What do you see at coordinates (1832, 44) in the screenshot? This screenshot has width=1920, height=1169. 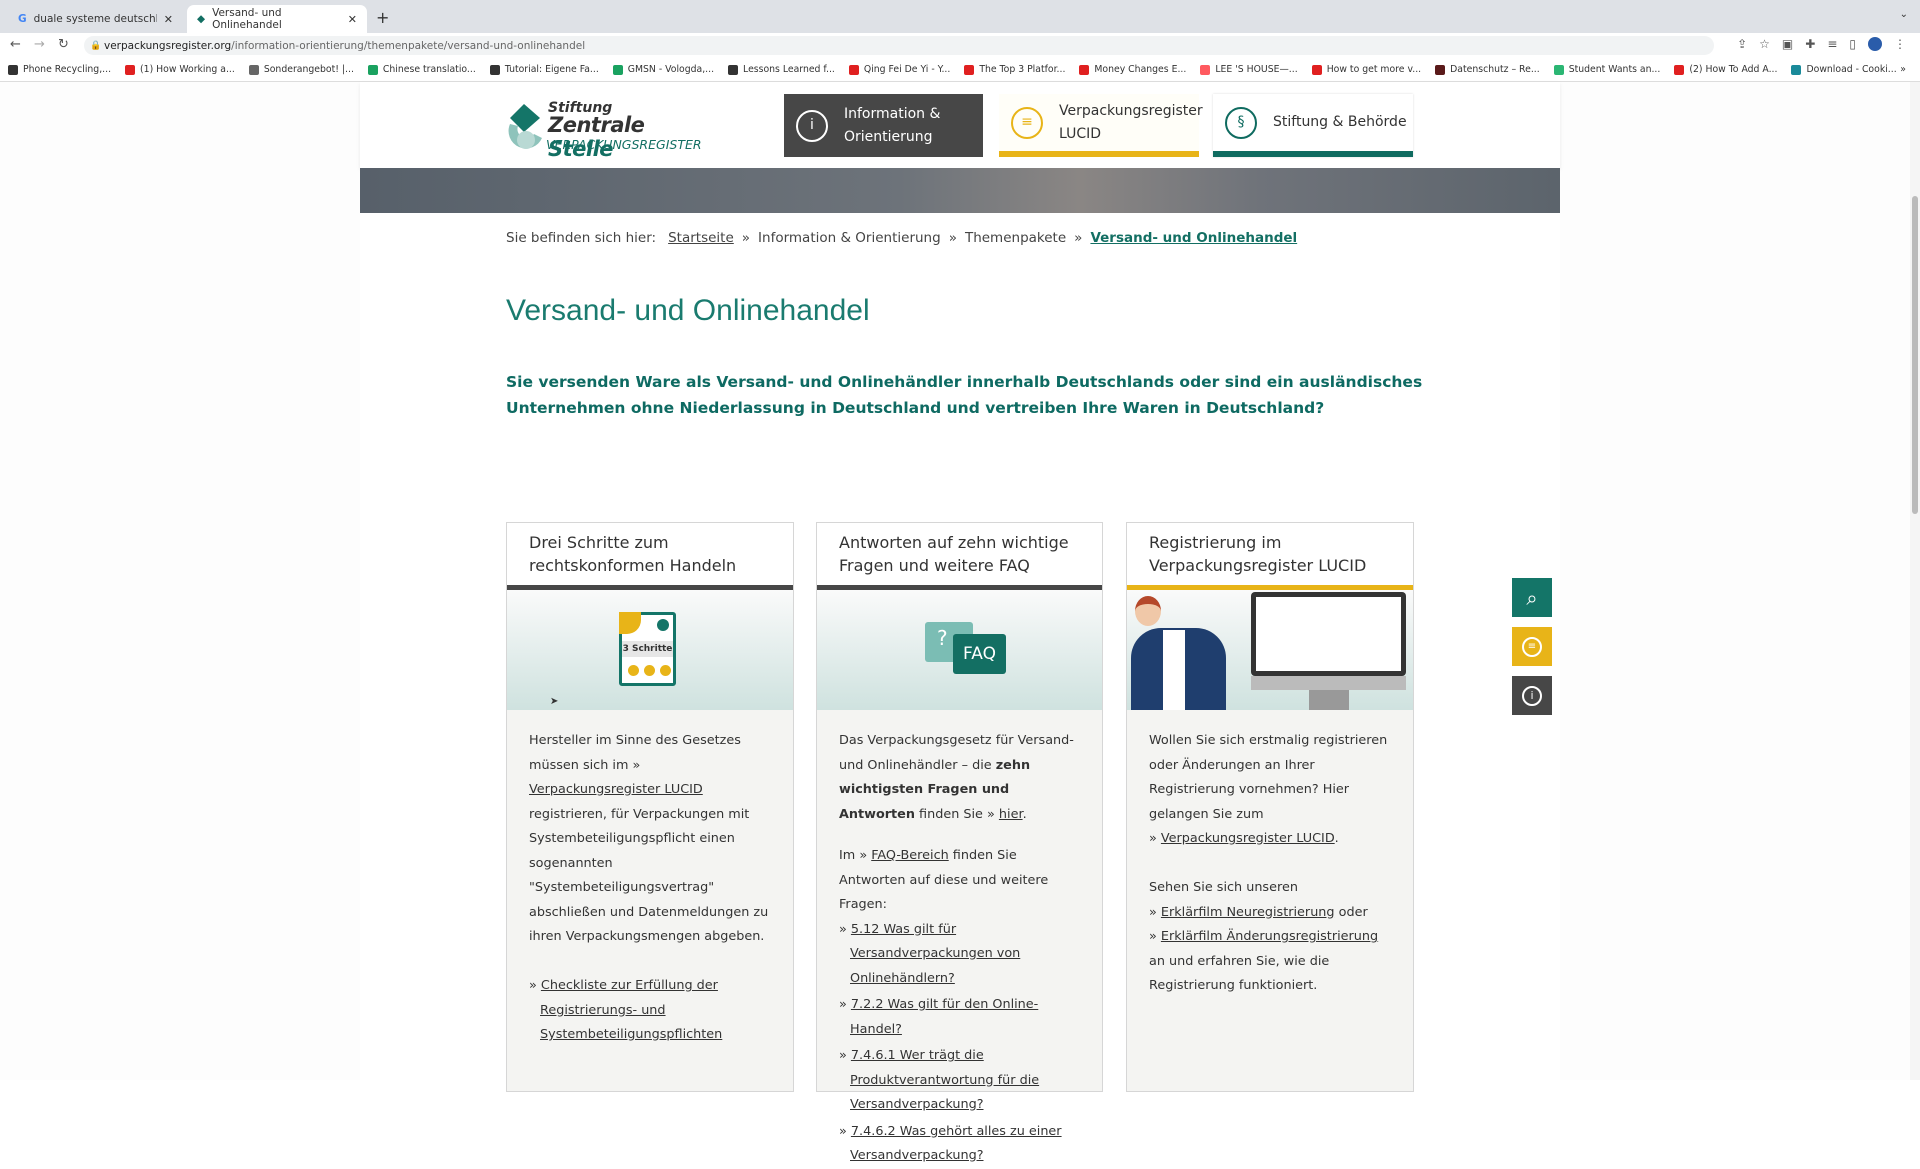 I see `media-icon: ≡` at bounding box center [1832, 44].